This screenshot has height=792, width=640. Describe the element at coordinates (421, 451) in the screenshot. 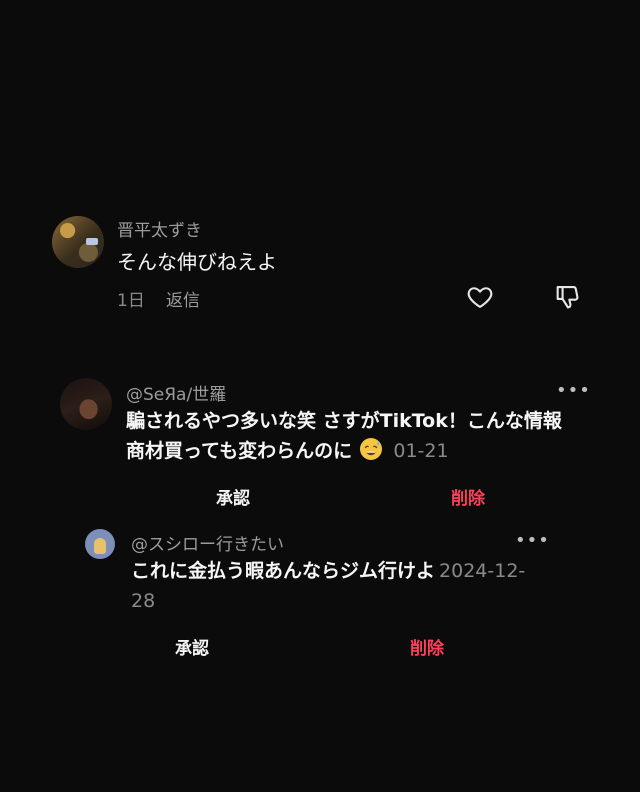

I see `comment-date: 01-21` at that location.